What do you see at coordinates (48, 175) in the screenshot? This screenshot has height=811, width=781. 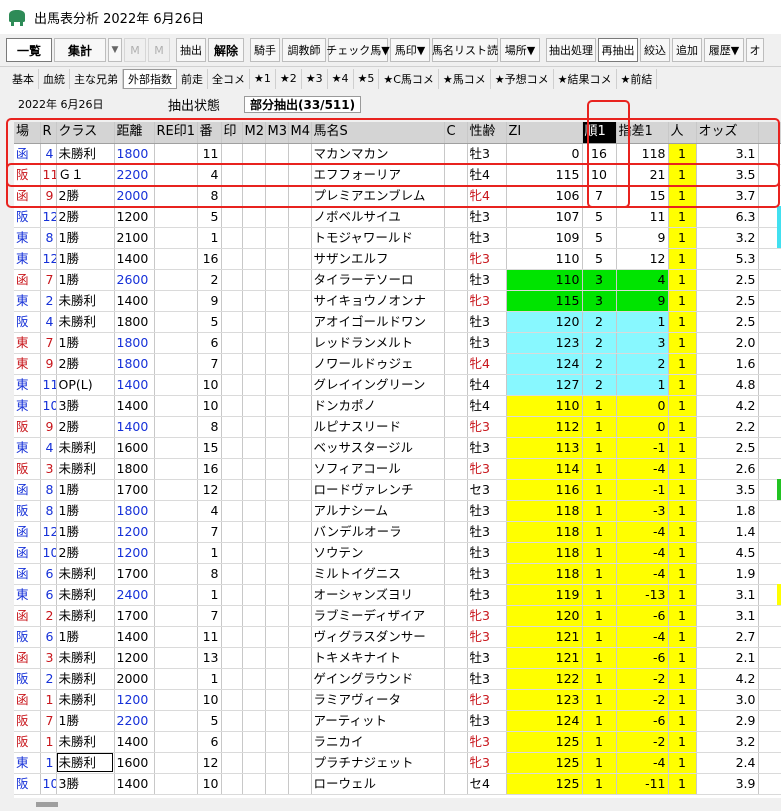 I see `cell-r: 11` at bounding box center [48, 175].